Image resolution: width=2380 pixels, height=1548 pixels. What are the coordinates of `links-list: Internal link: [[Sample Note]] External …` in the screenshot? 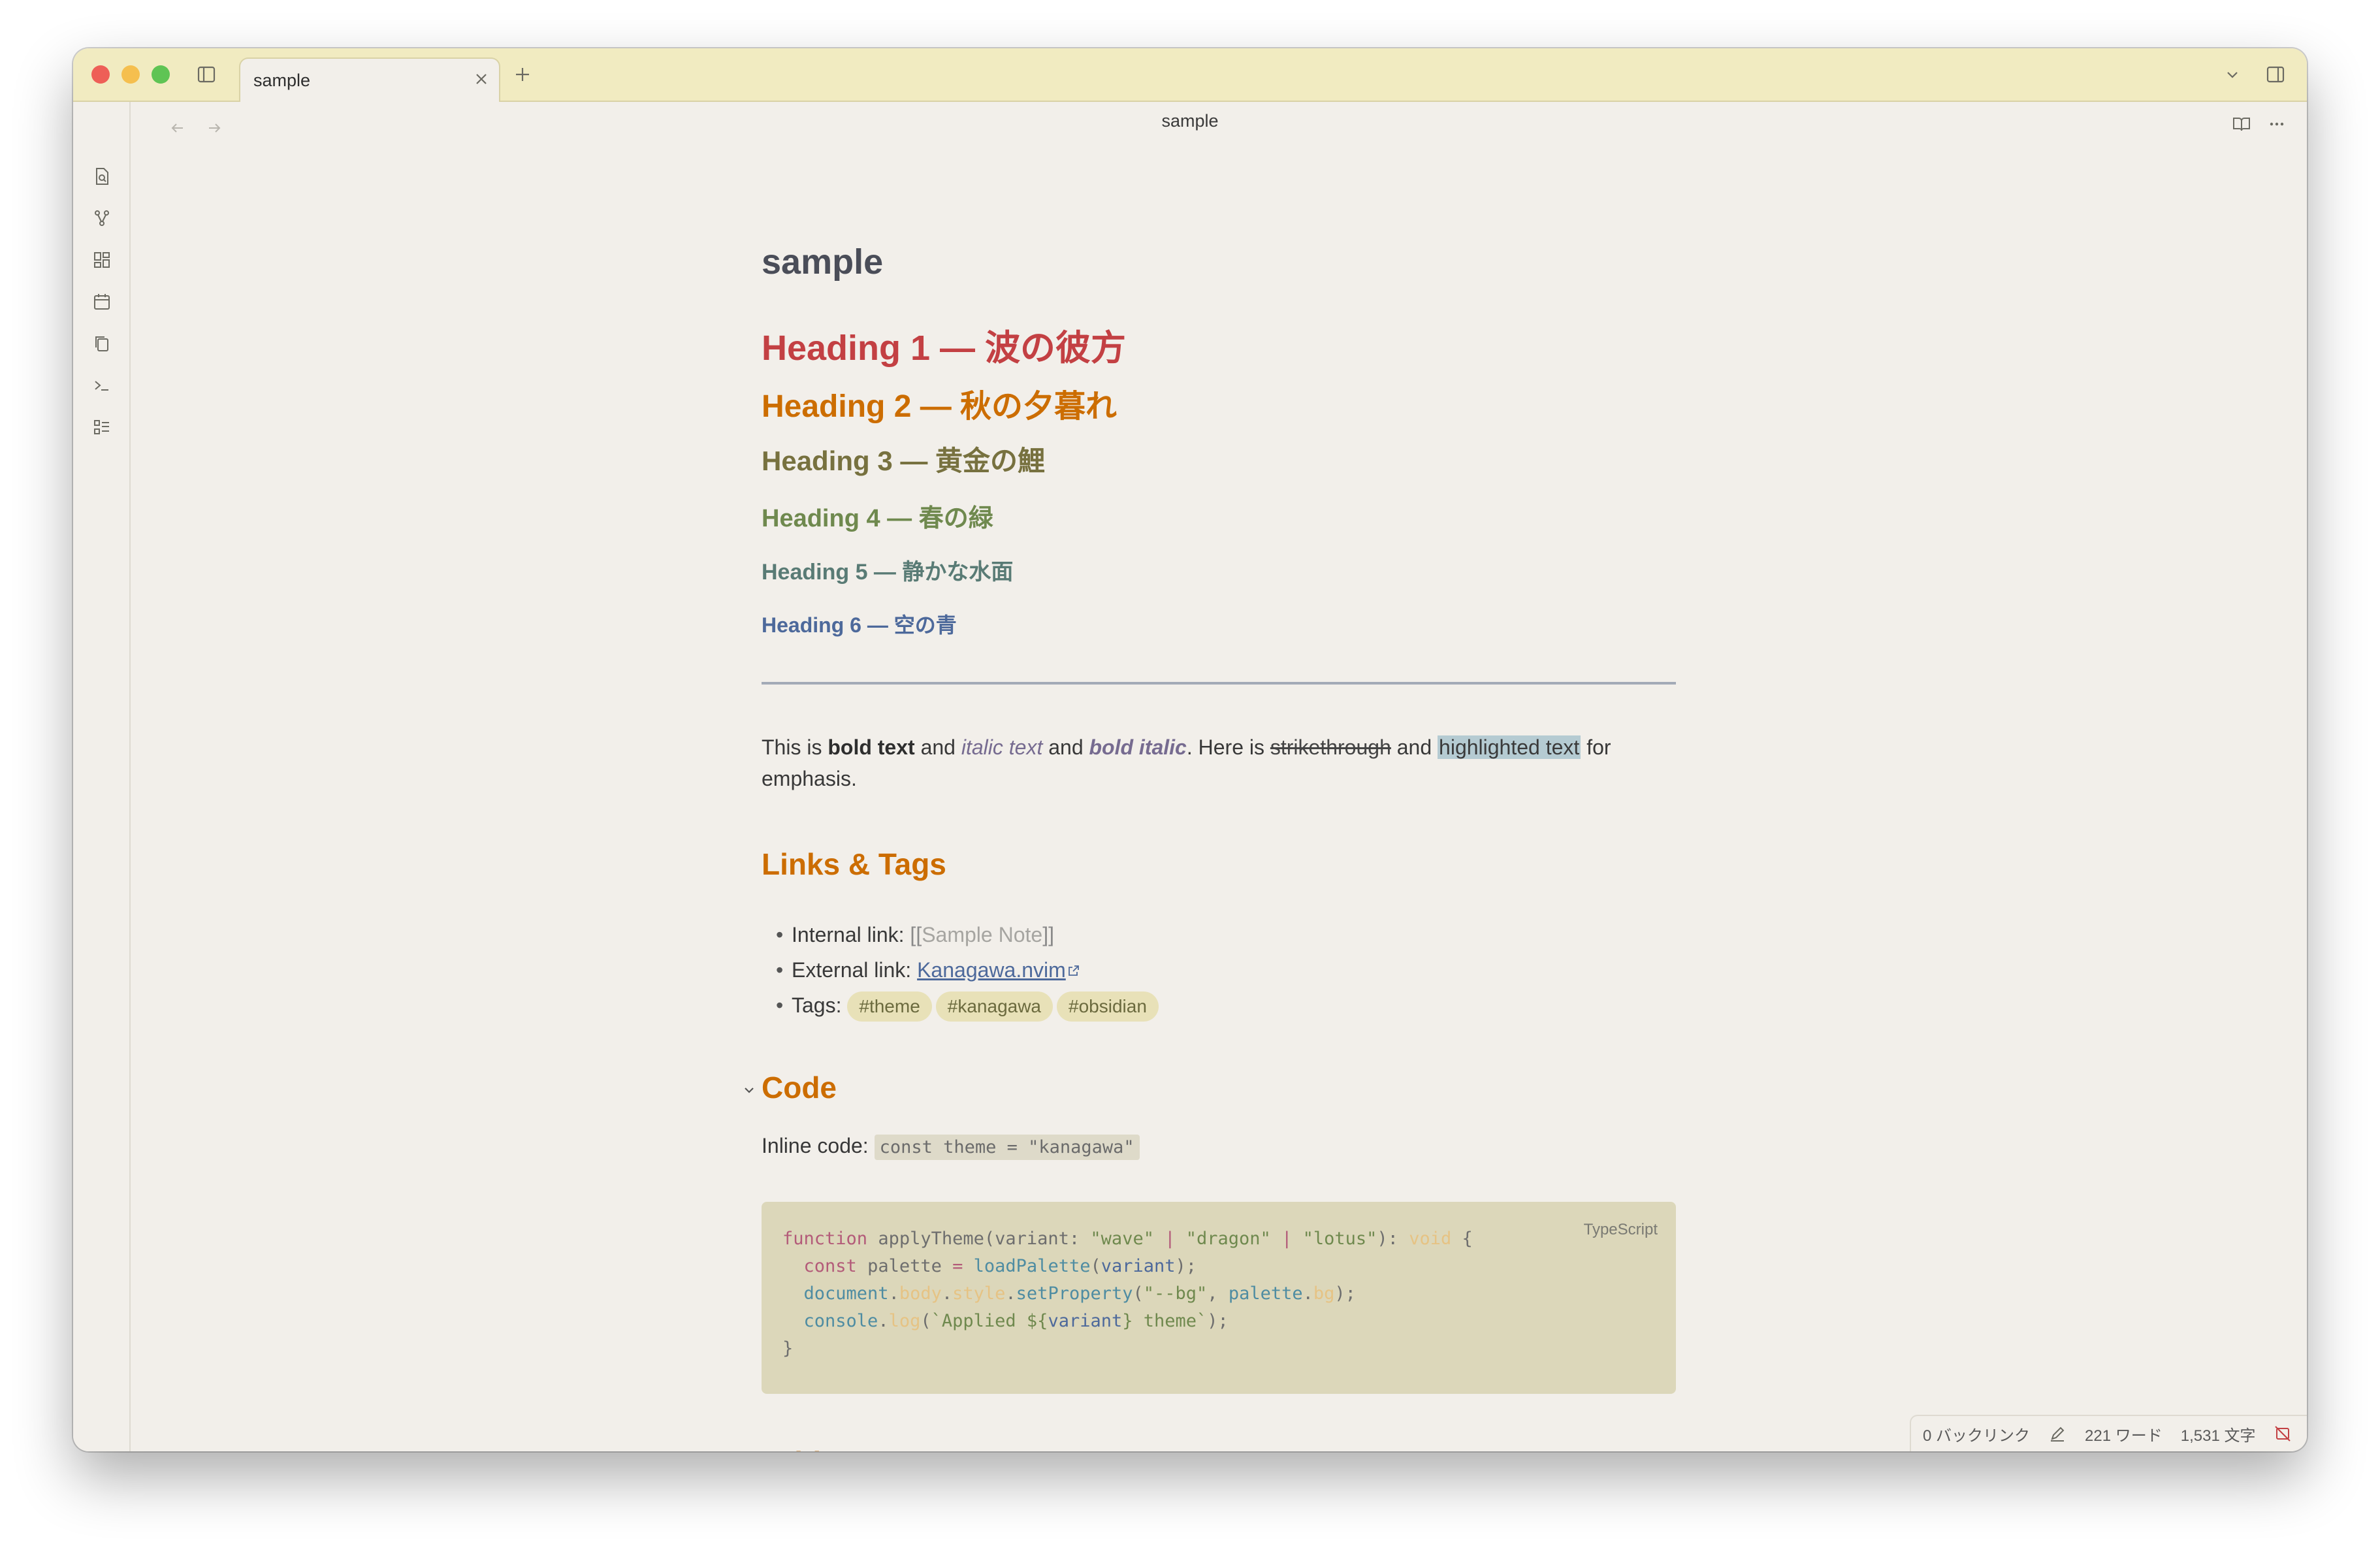 It's located at (962, 970).